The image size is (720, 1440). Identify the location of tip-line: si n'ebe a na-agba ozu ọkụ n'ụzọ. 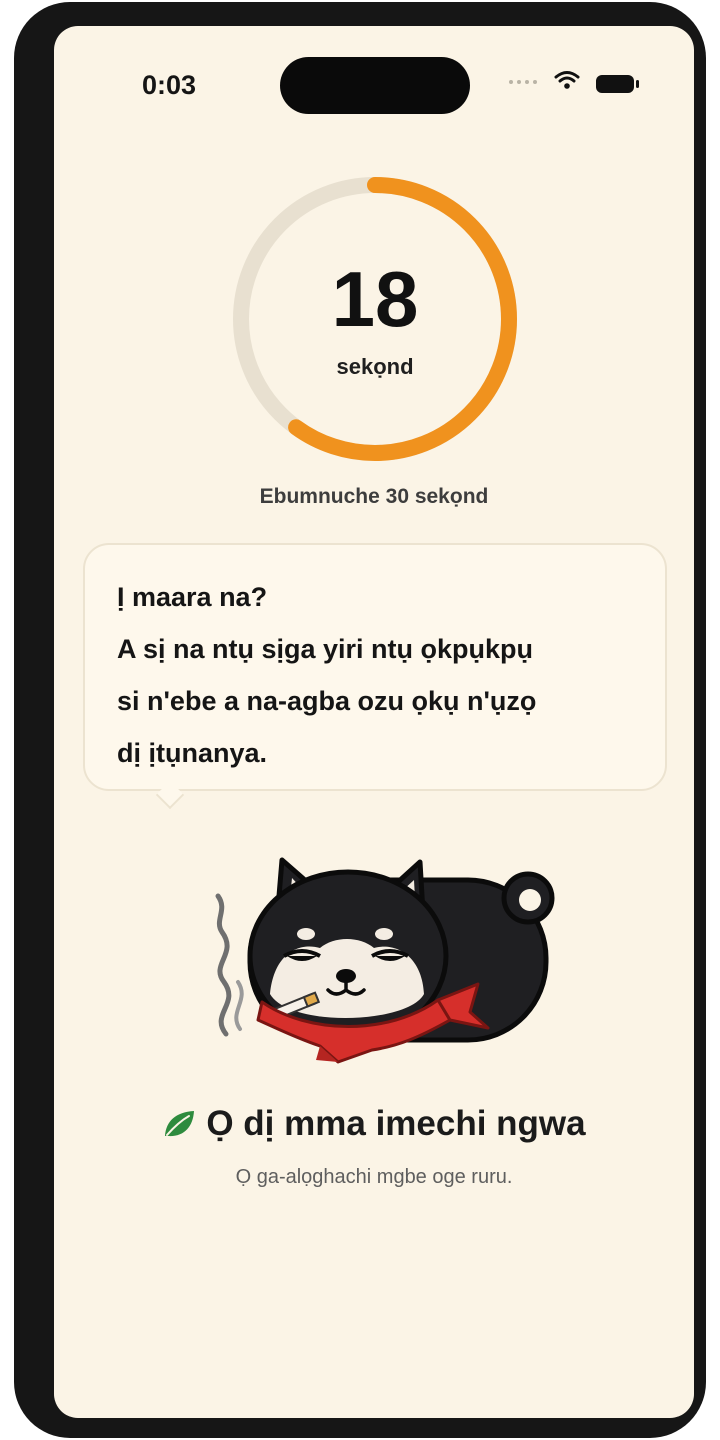
(327, 701).